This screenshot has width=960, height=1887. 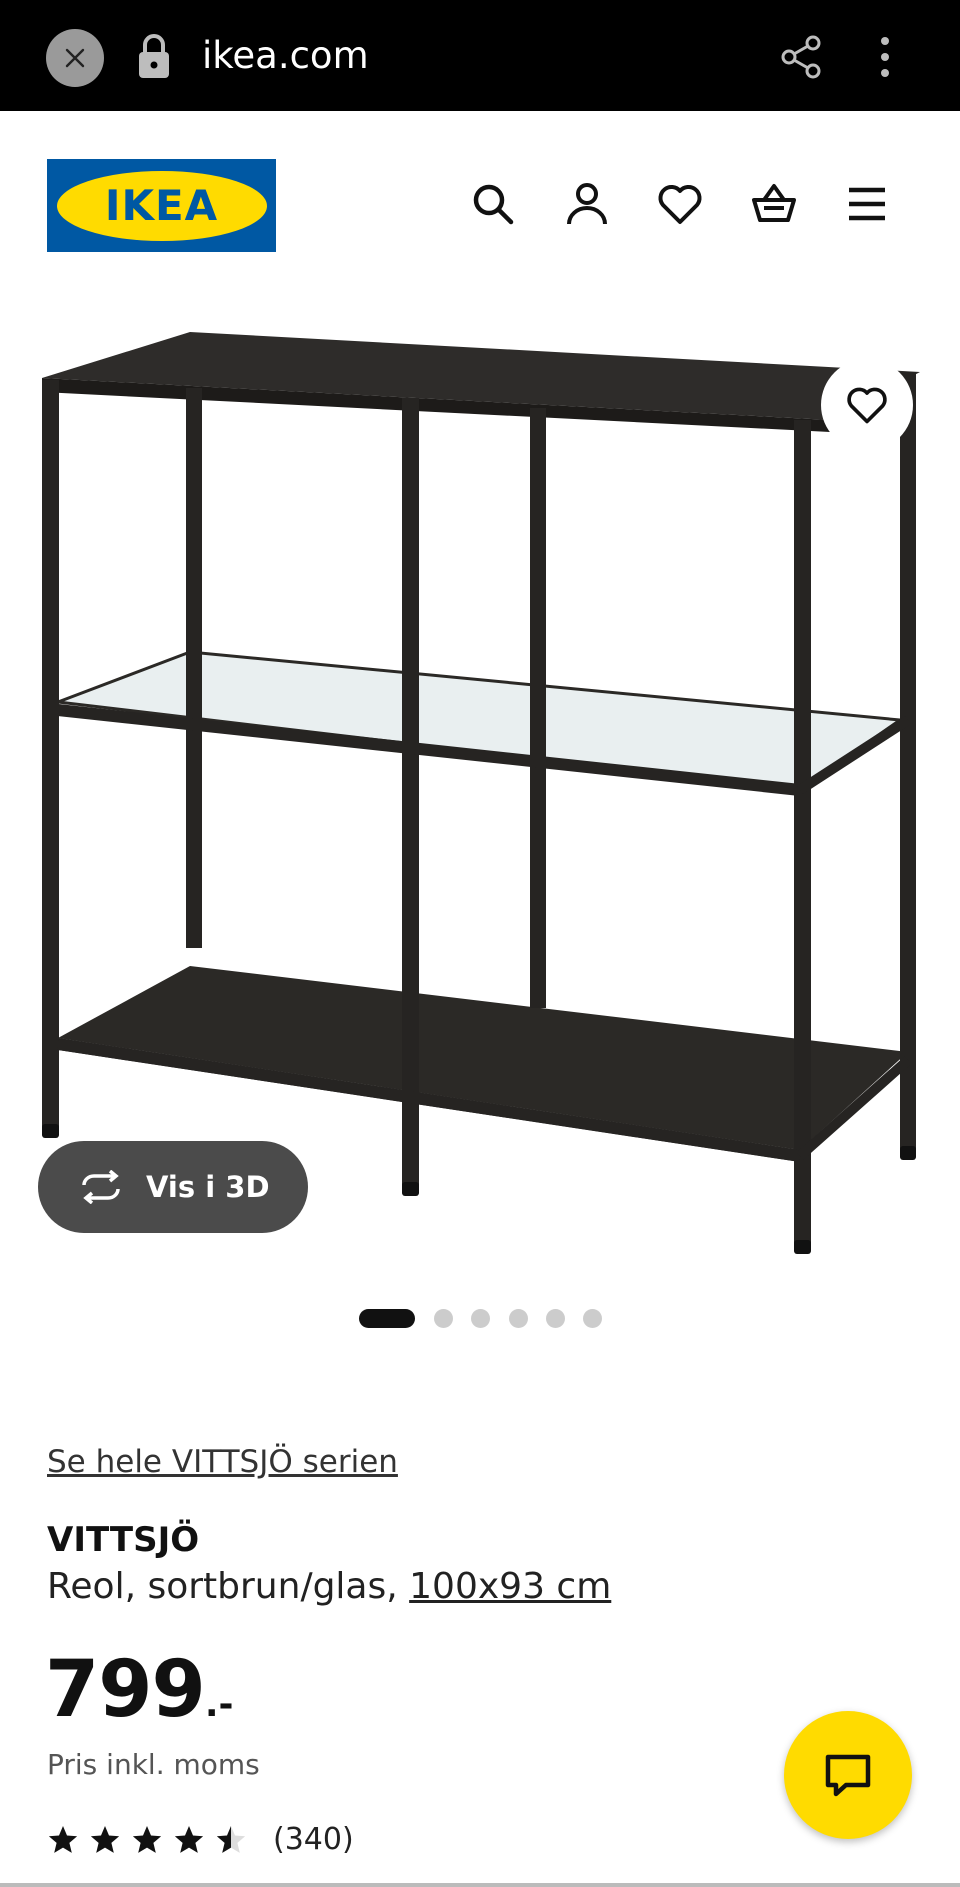 I want to click on review-count: (340), so click(x=313, y=1839).